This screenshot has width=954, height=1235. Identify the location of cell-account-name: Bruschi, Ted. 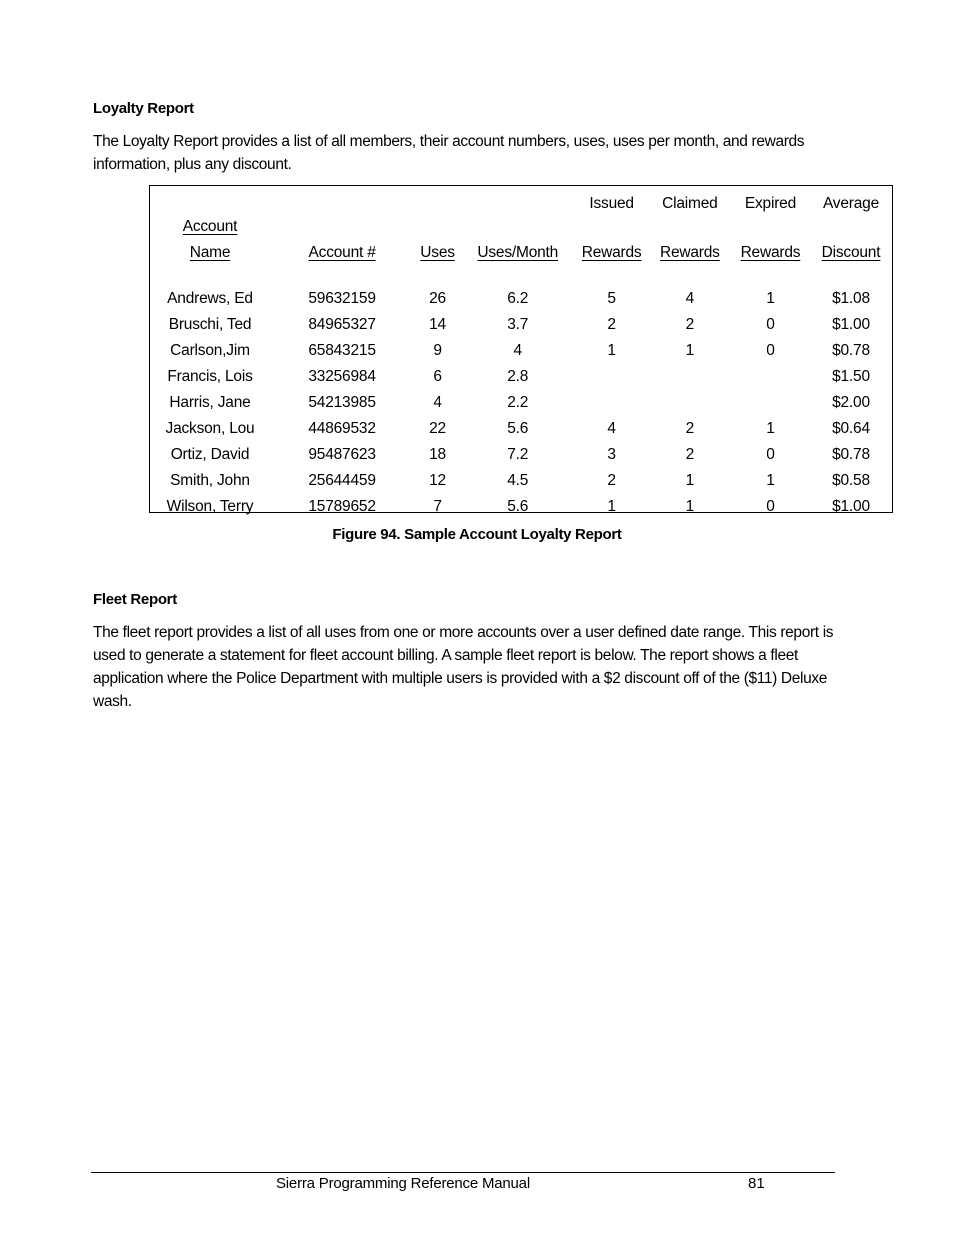
(210, 324).